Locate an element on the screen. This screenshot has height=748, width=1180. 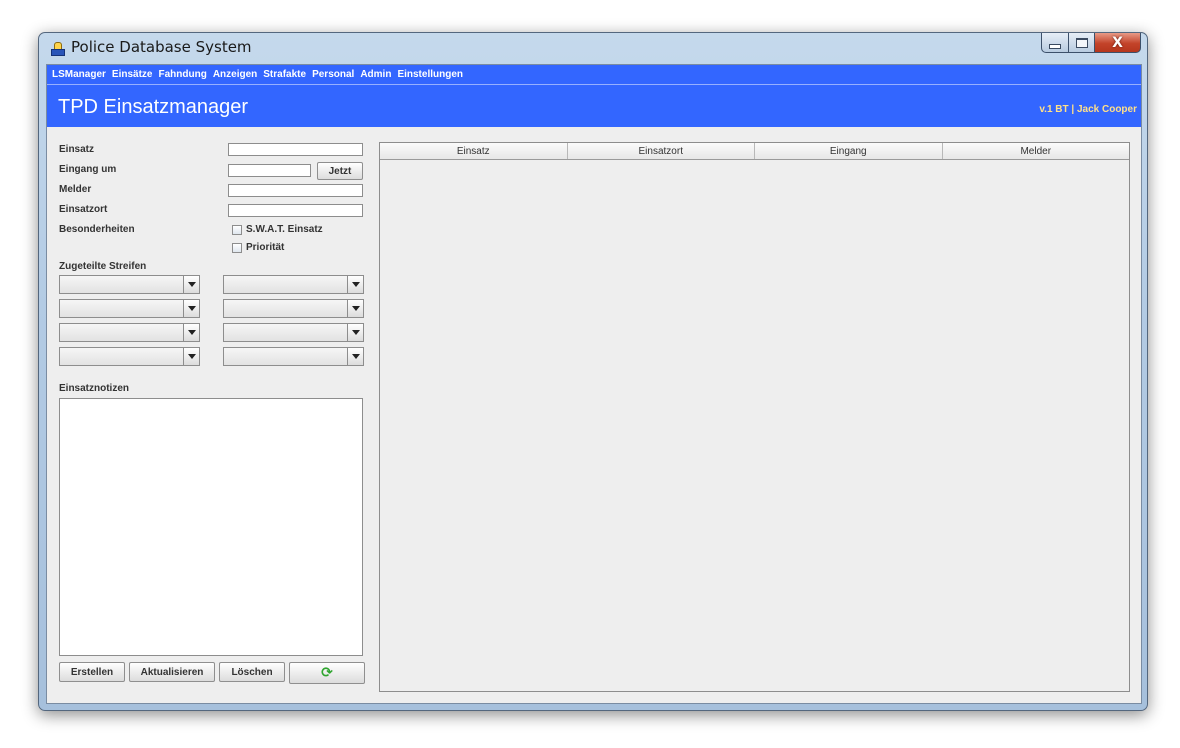
table-header: Einsatz Einsatzort Eingang Melder is located at coordinates (754, 151).